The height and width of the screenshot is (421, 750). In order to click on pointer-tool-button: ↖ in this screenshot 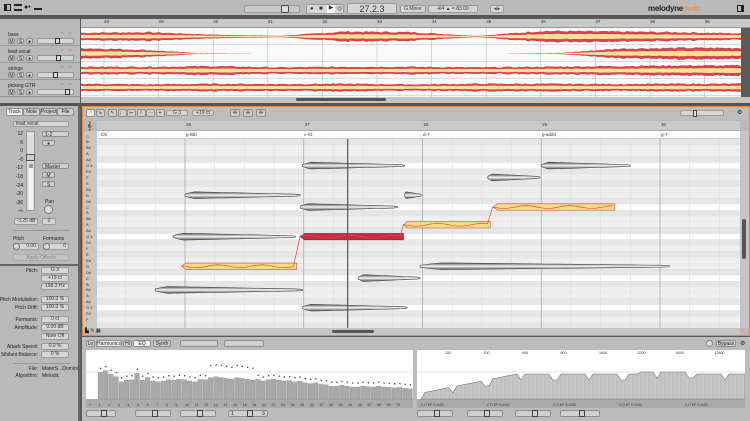, I will do `click(112, 113)`.